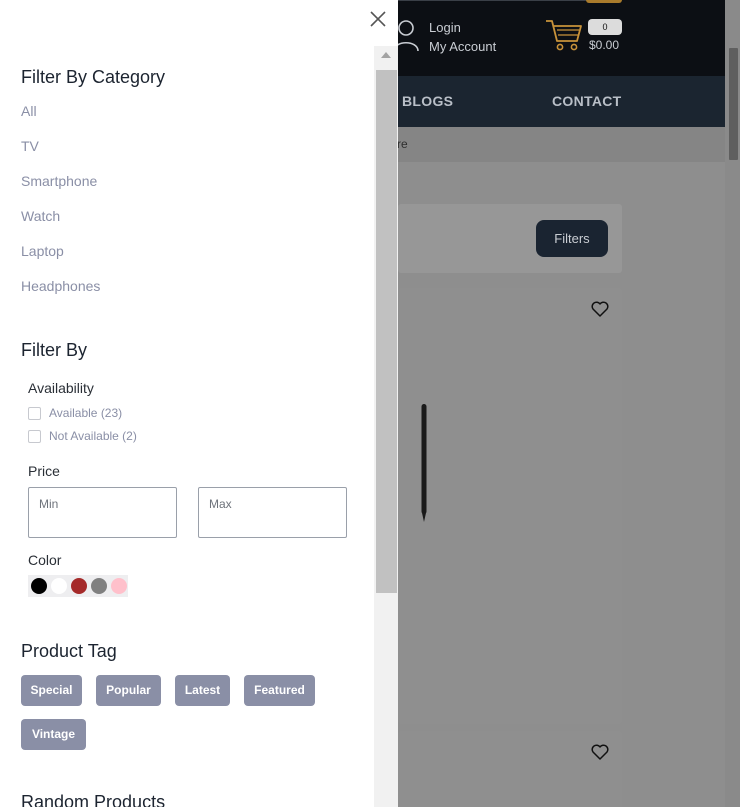  Describe the element at coordinates (29, 111) in the screenshot. I see `category-item-all: All` at that location.